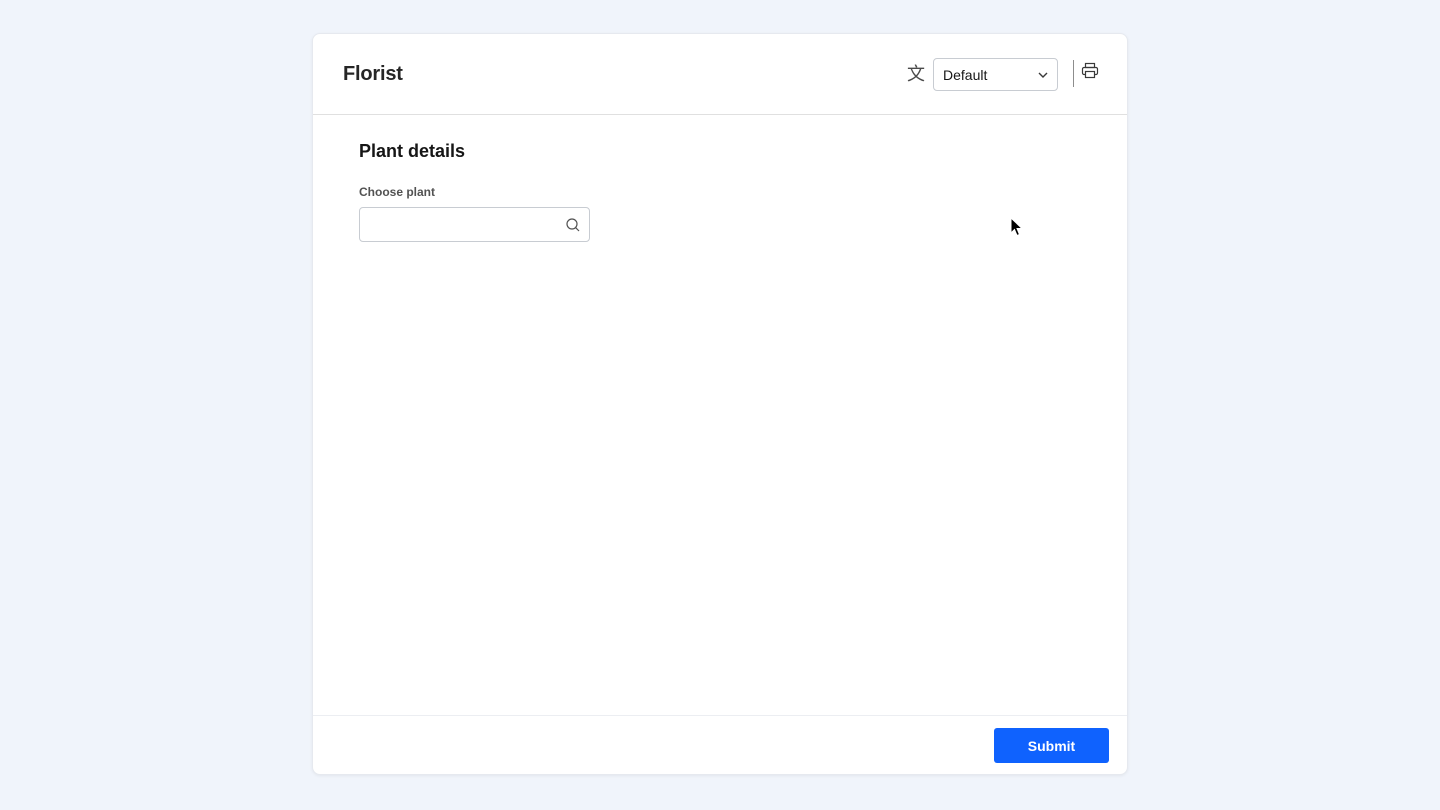 The width and height of the screenshot is (1440, 810). I want to click on submit-button: Submit, so click(1051, 745).